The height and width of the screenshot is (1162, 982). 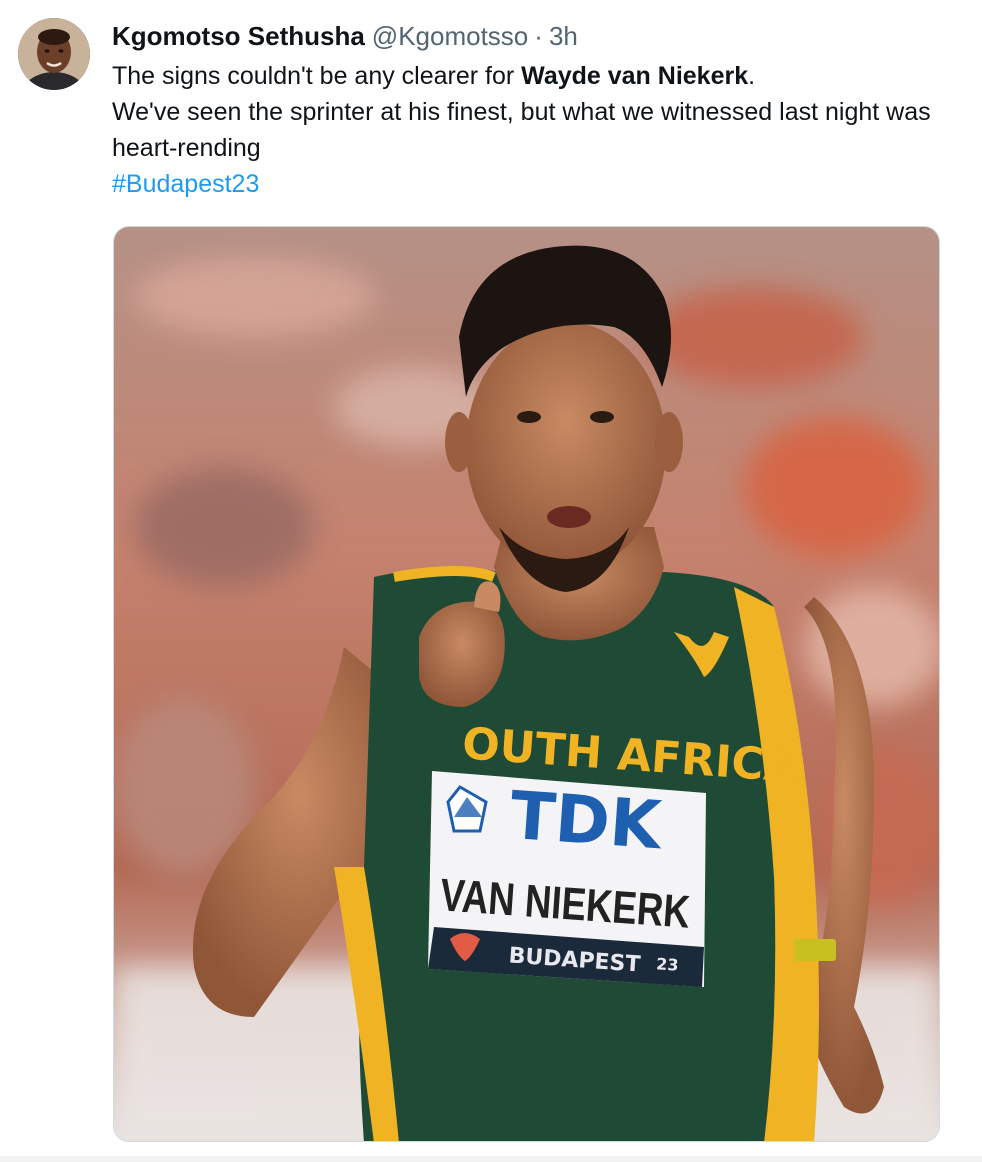 I want to click on tweet-text-line1-prefix: The signs couldn't be any clearer for, so click(x=317, y=76).